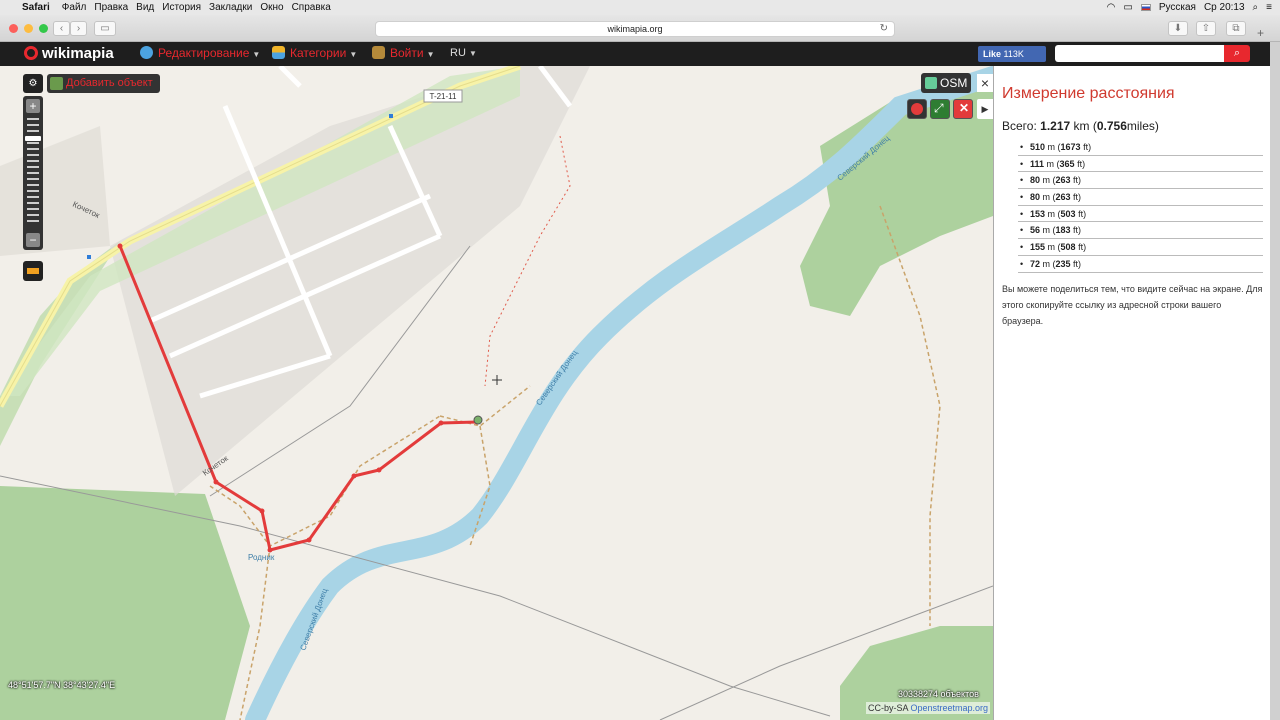 The width and height of the screenshot is (1280, 720). What do you see at coordinates (946, 83) in the screenshot?
I see `osm-layer-button: OSM` at bounding box center [946, 83].